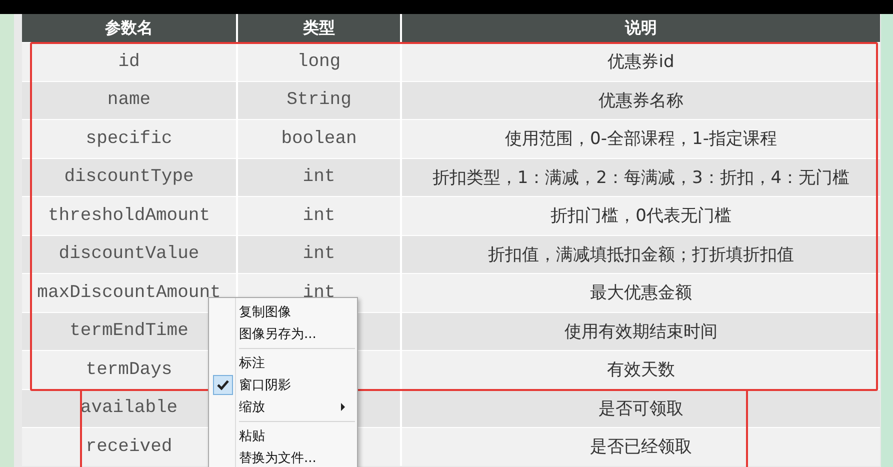 The width and height of the screenshot is (893, 467). Describe the element at coordinates (641, 332) in the screenshot. I see `table-cell-text: 使用有效期结束时间` at that location.